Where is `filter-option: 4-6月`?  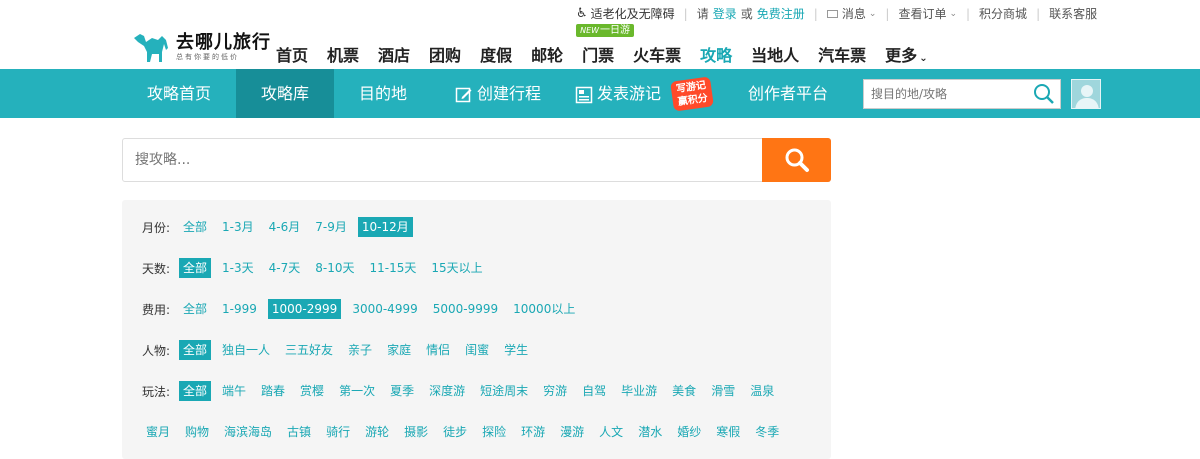 filter-option: 4-6月 is located at coordinates (285, 227).